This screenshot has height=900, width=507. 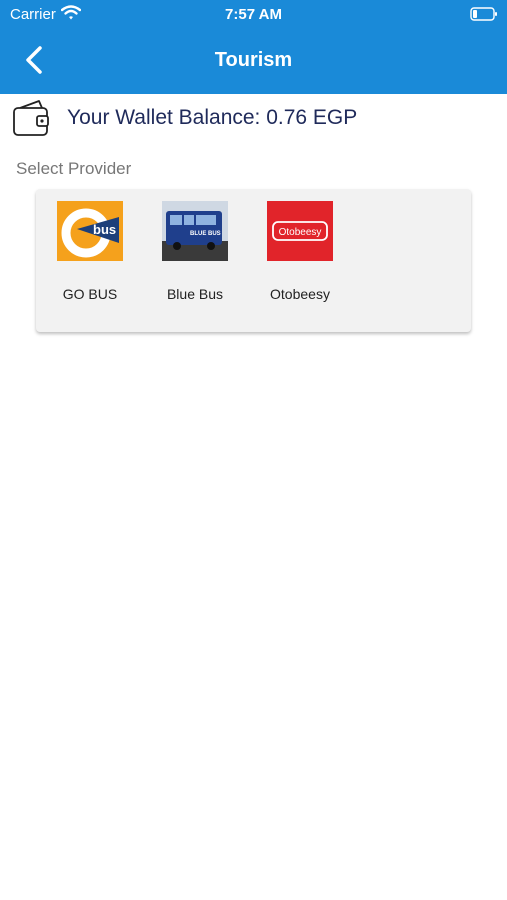 I want to click on battery-icon, so click(x=483, y=14).